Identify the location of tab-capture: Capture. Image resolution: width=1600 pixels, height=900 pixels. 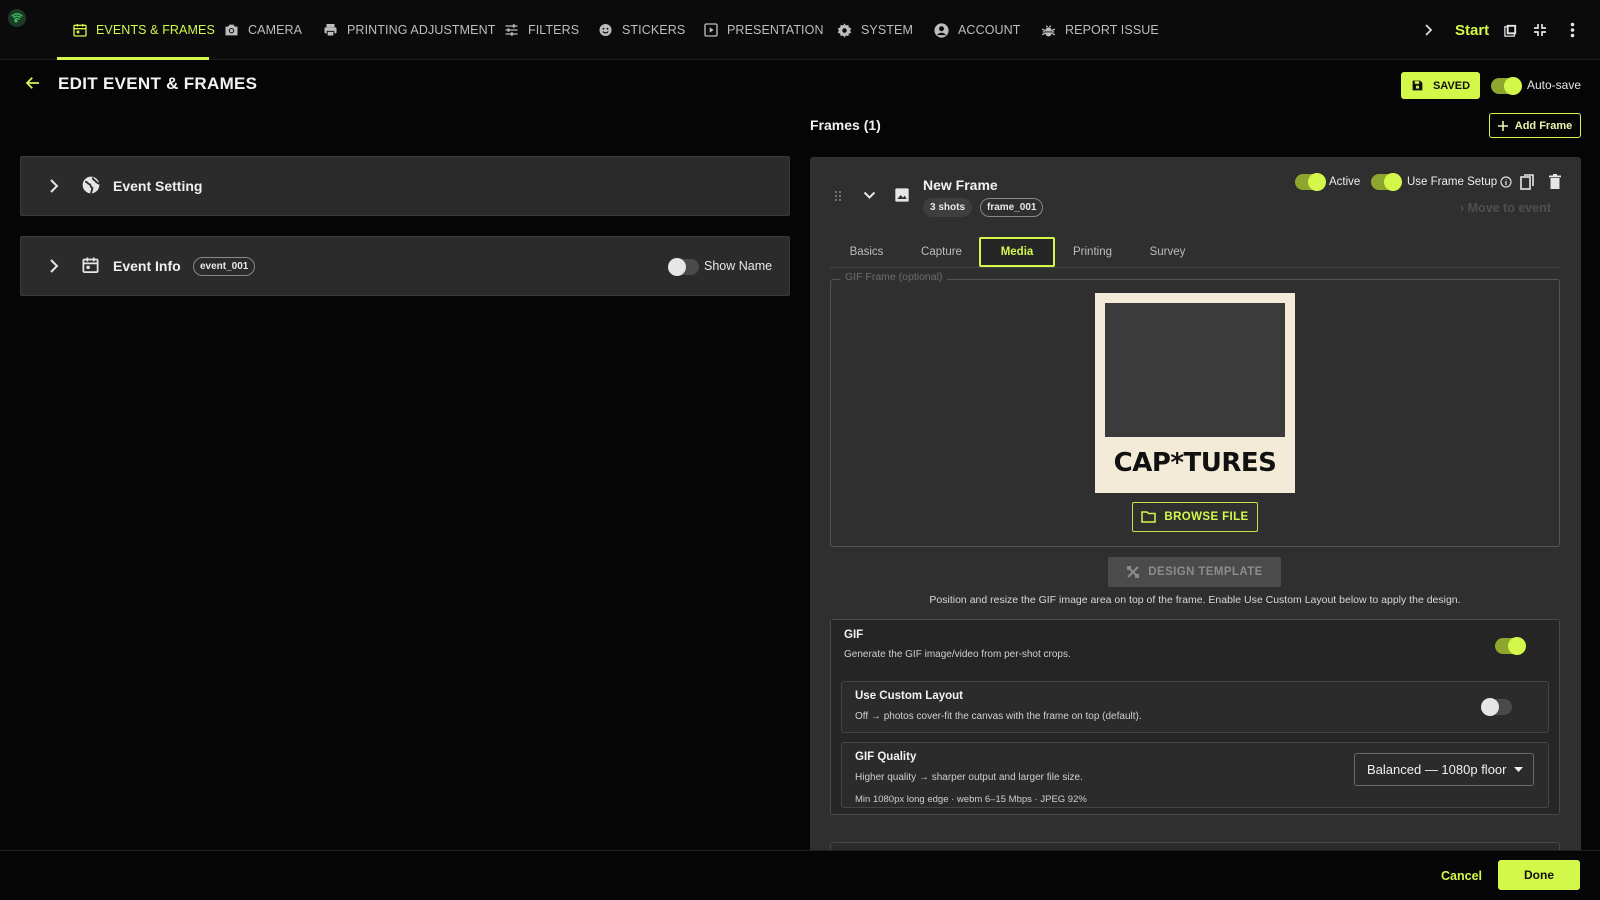
(941, 252).